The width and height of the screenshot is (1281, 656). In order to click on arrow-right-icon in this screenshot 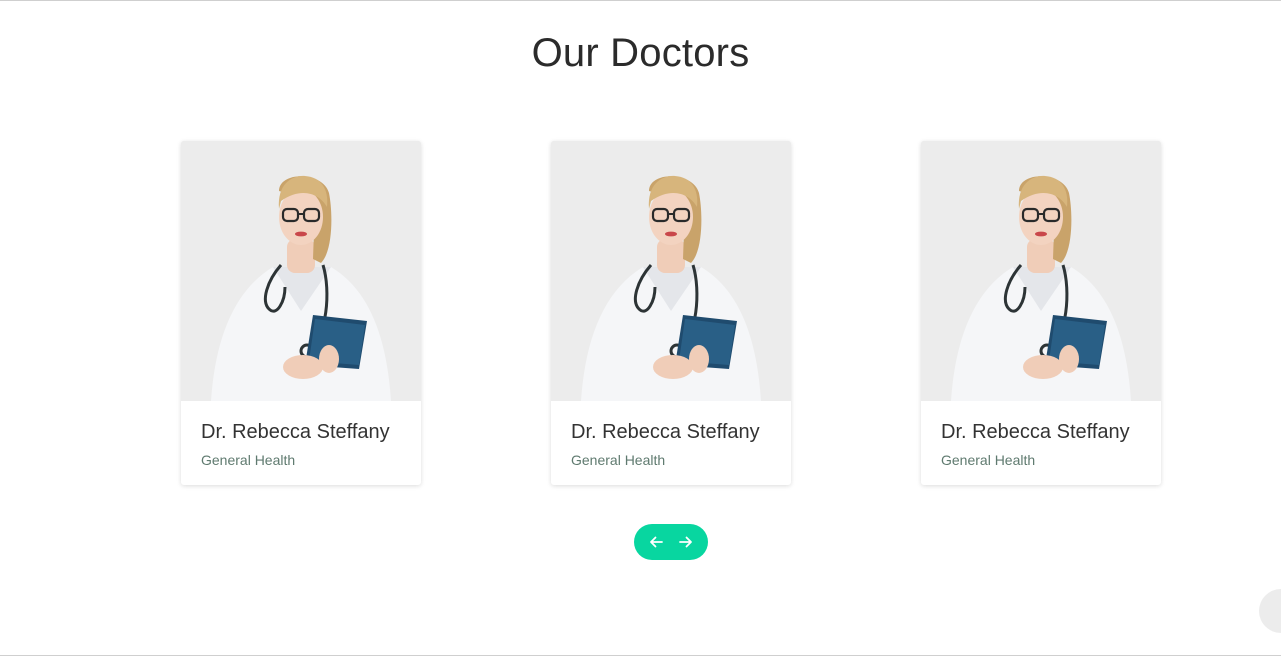, I will do `click(685, 542)`.